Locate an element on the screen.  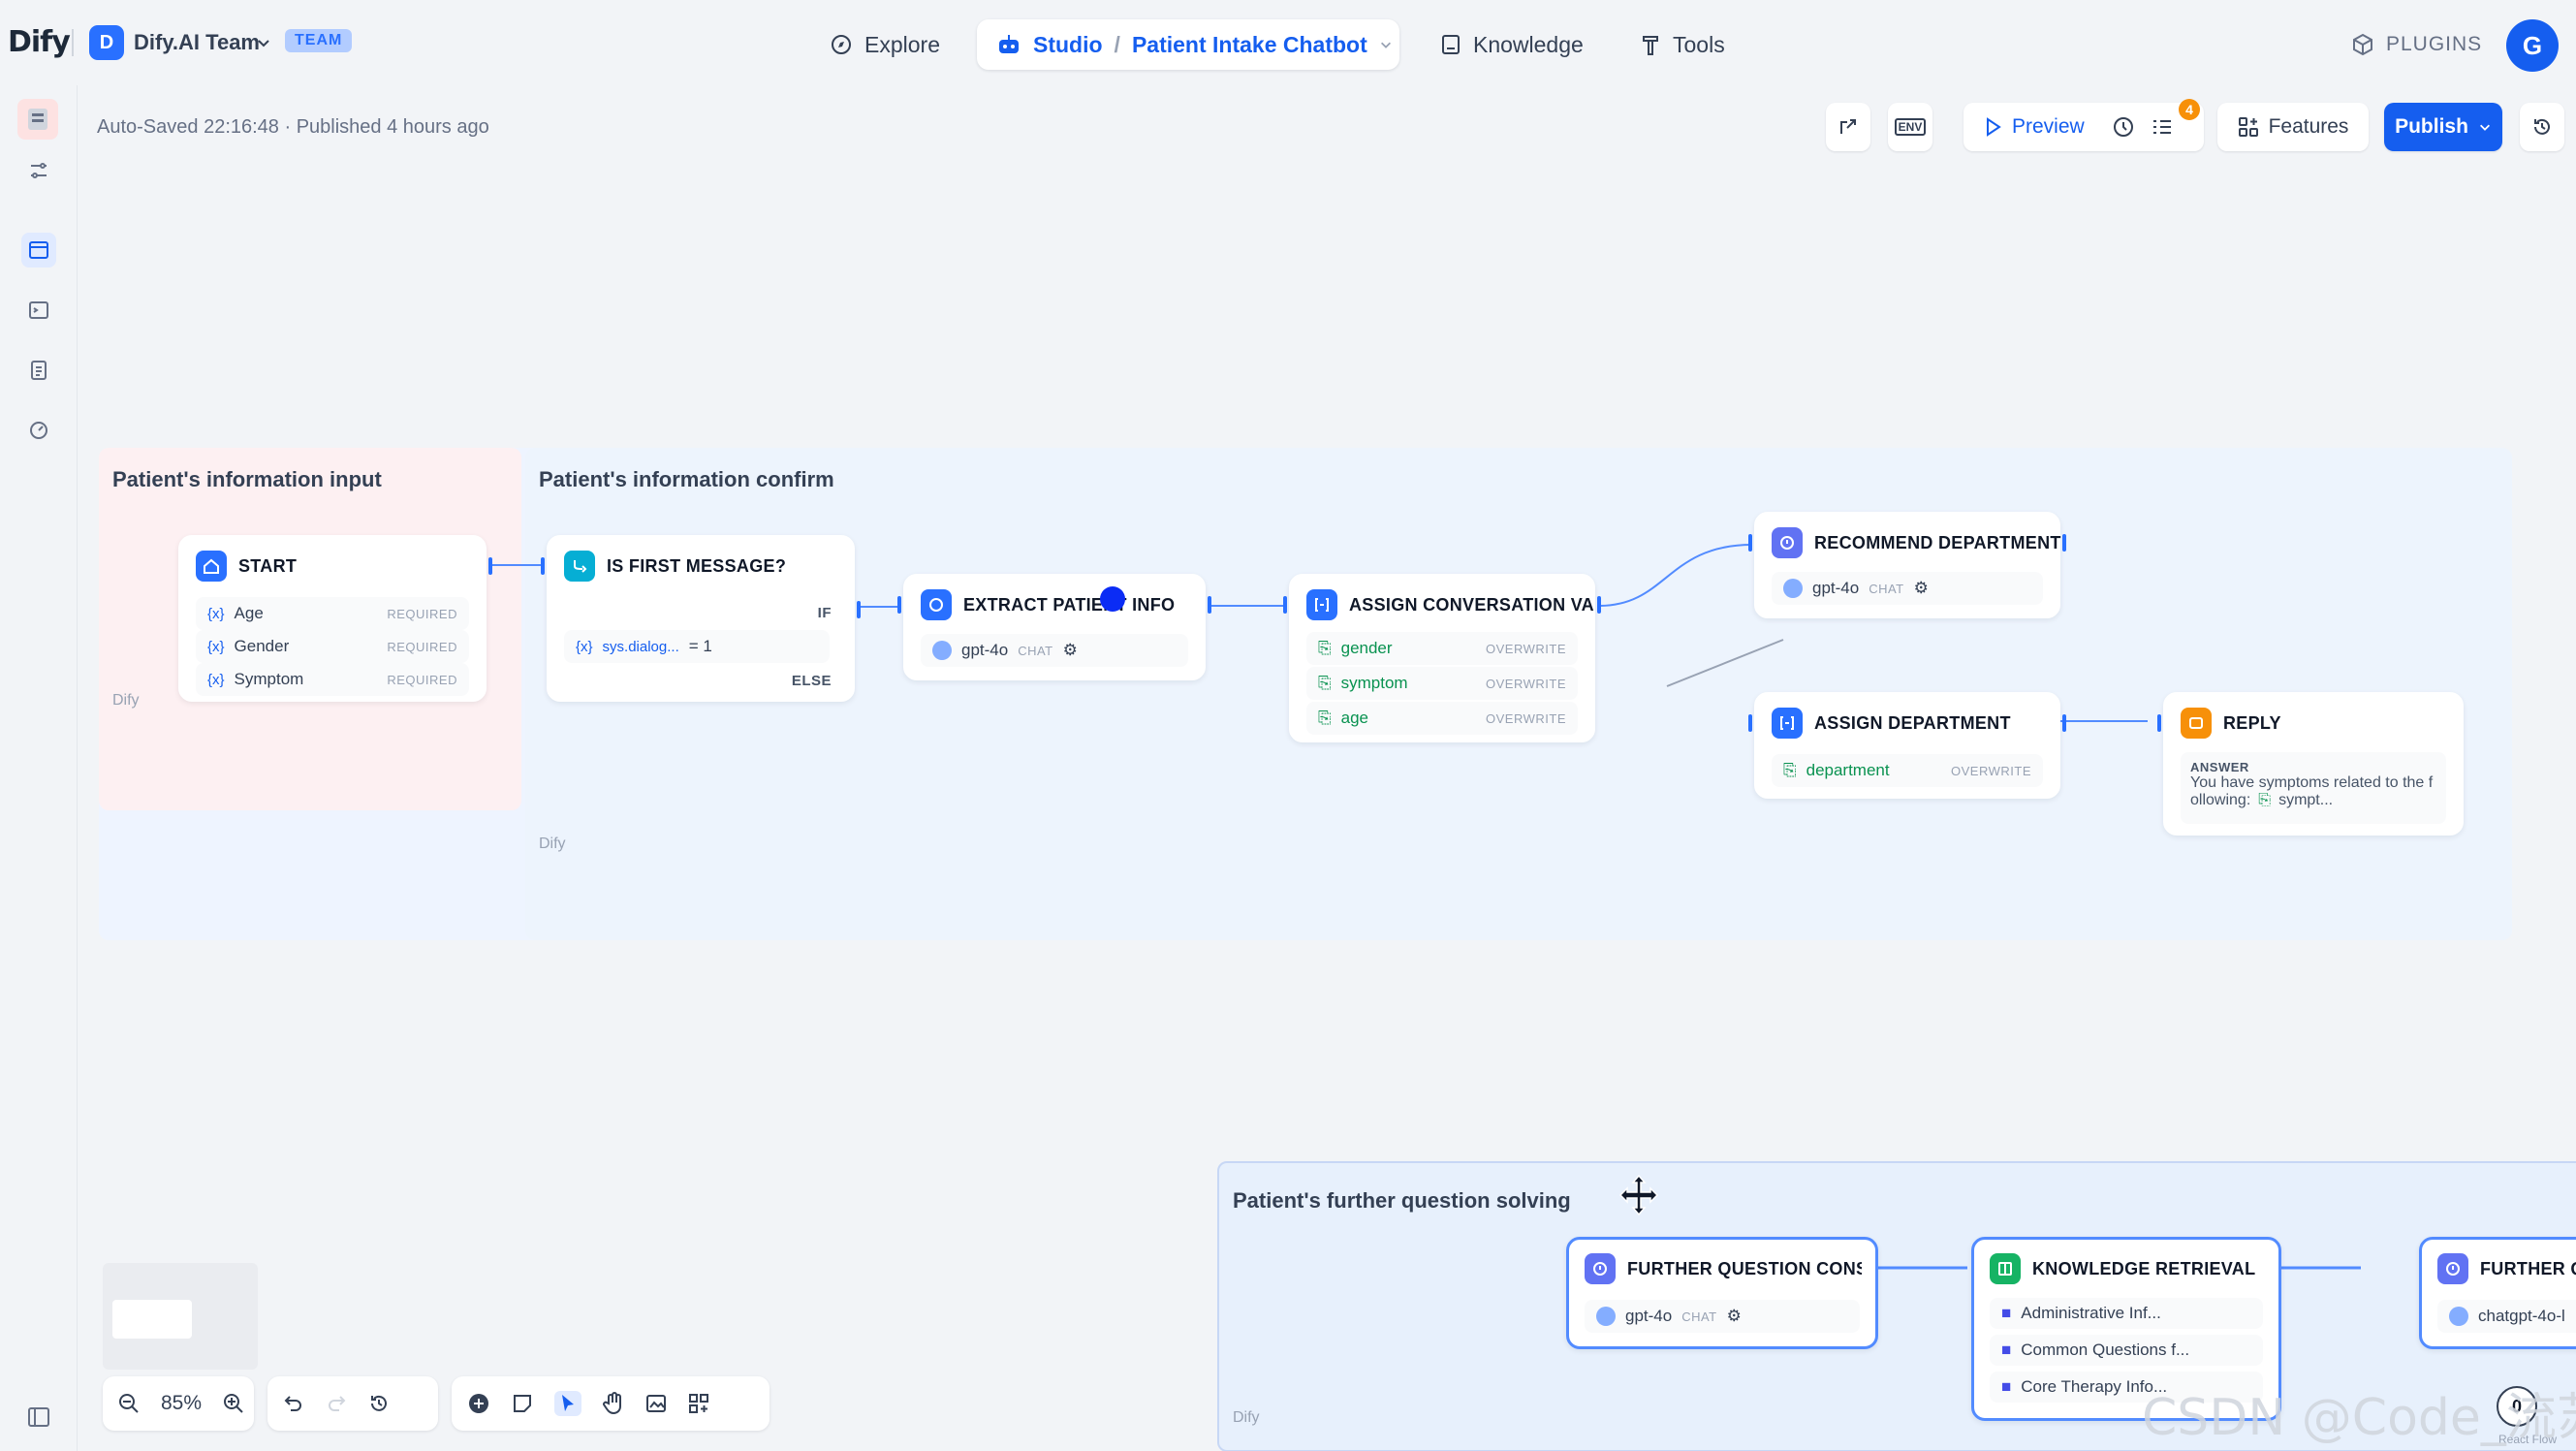
organize-icon is located at coordinates (698, 1403).